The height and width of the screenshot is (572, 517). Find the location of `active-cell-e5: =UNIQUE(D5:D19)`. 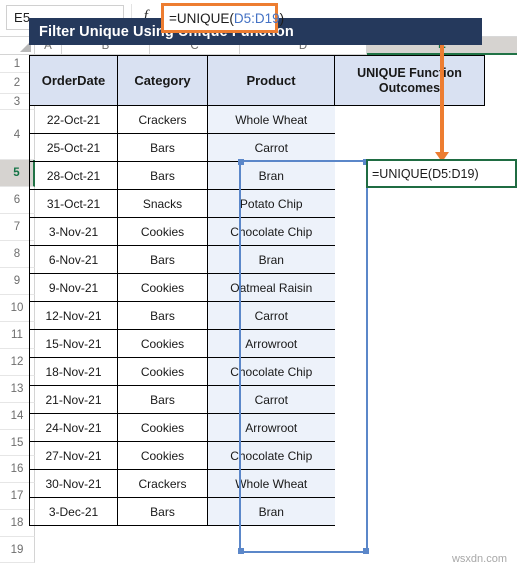

active-cell-e5: =UNIQUE(D5:D19) is located at coordinates (441, 173).